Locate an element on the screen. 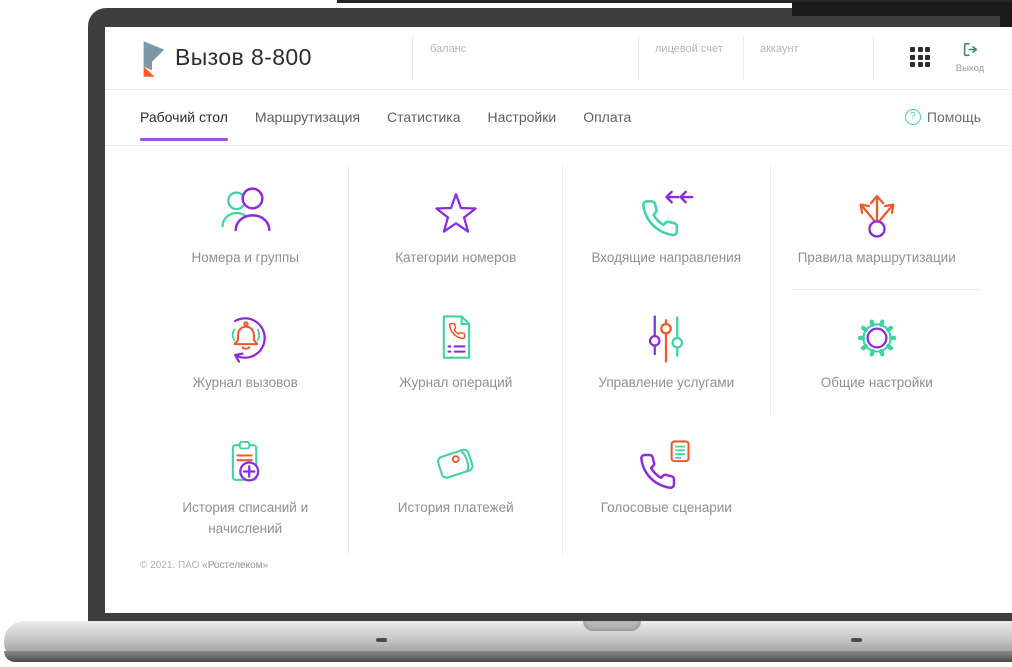 The image size is (1012, 667). laptop-notch is located at coordinates (612, 626).